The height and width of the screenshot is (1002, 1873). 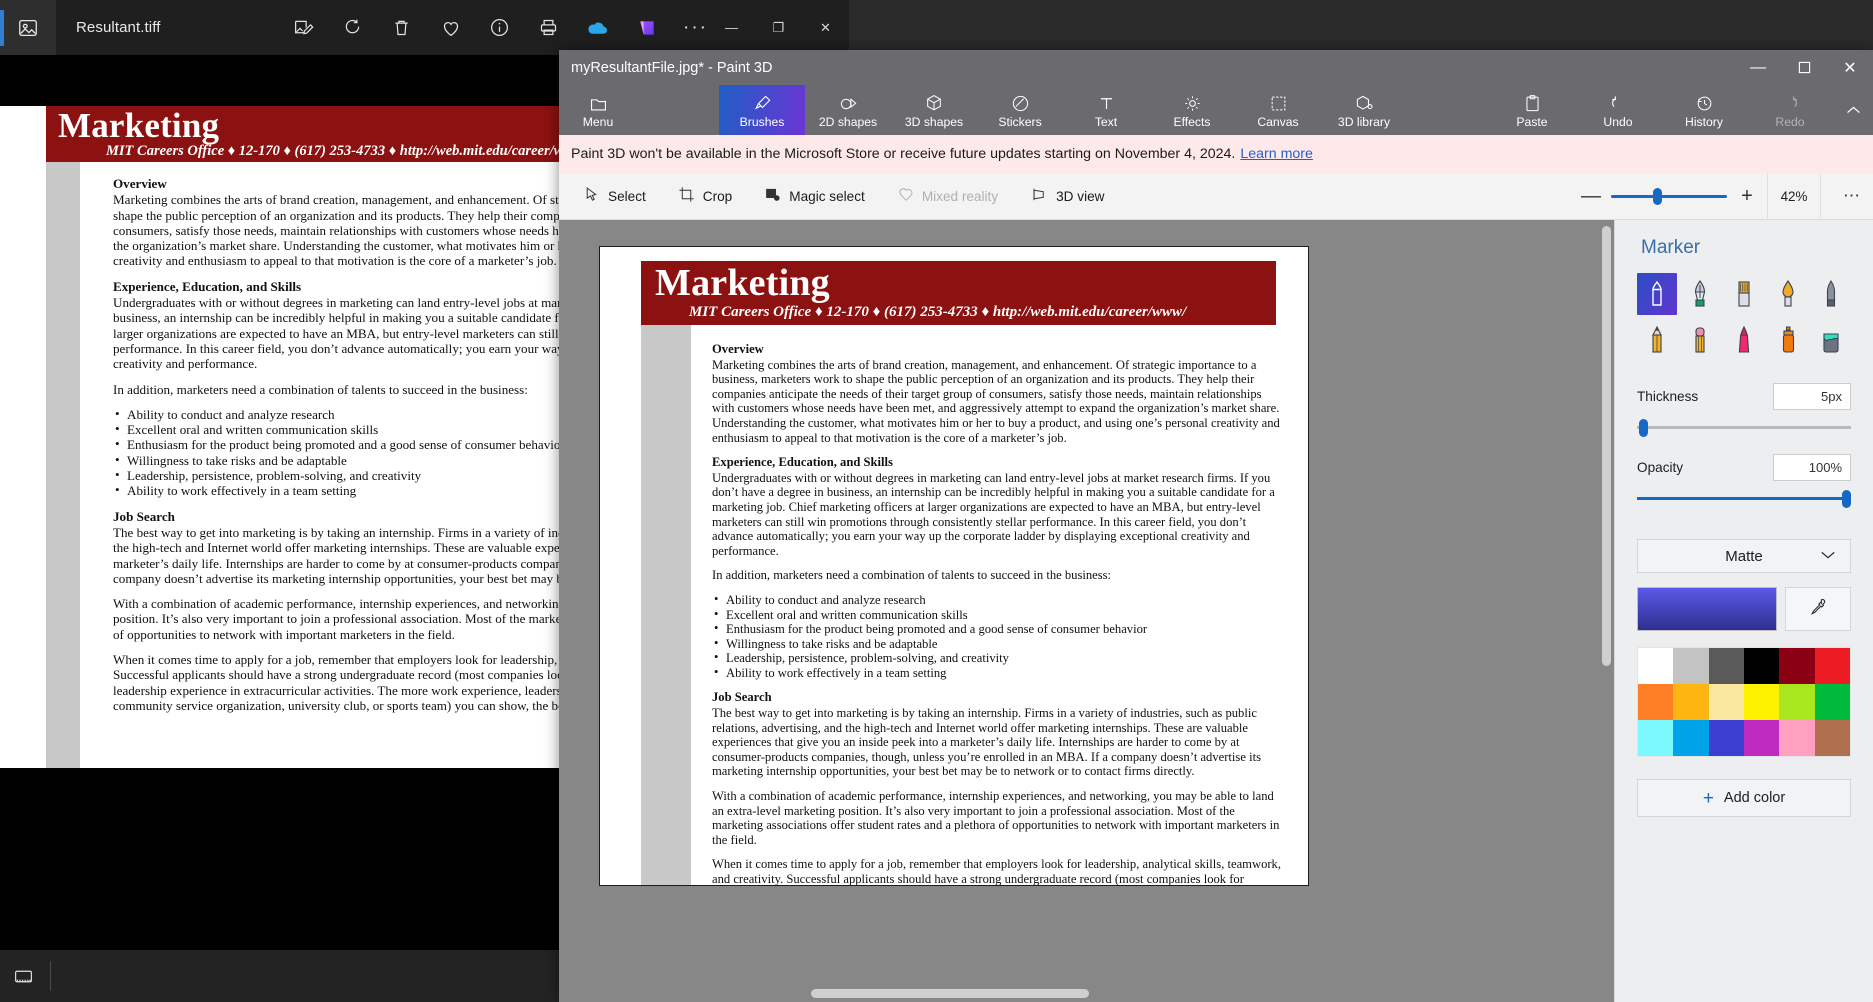 What do you see at coordinates (1192, 110) in the screenshot?
I see `ribbon-tab-effects: Effects` at bounding box center [1192, 110].